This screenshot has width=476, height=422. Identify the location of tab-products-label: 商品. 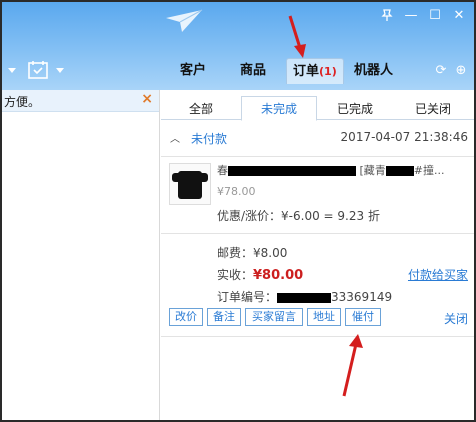
(253, 70).